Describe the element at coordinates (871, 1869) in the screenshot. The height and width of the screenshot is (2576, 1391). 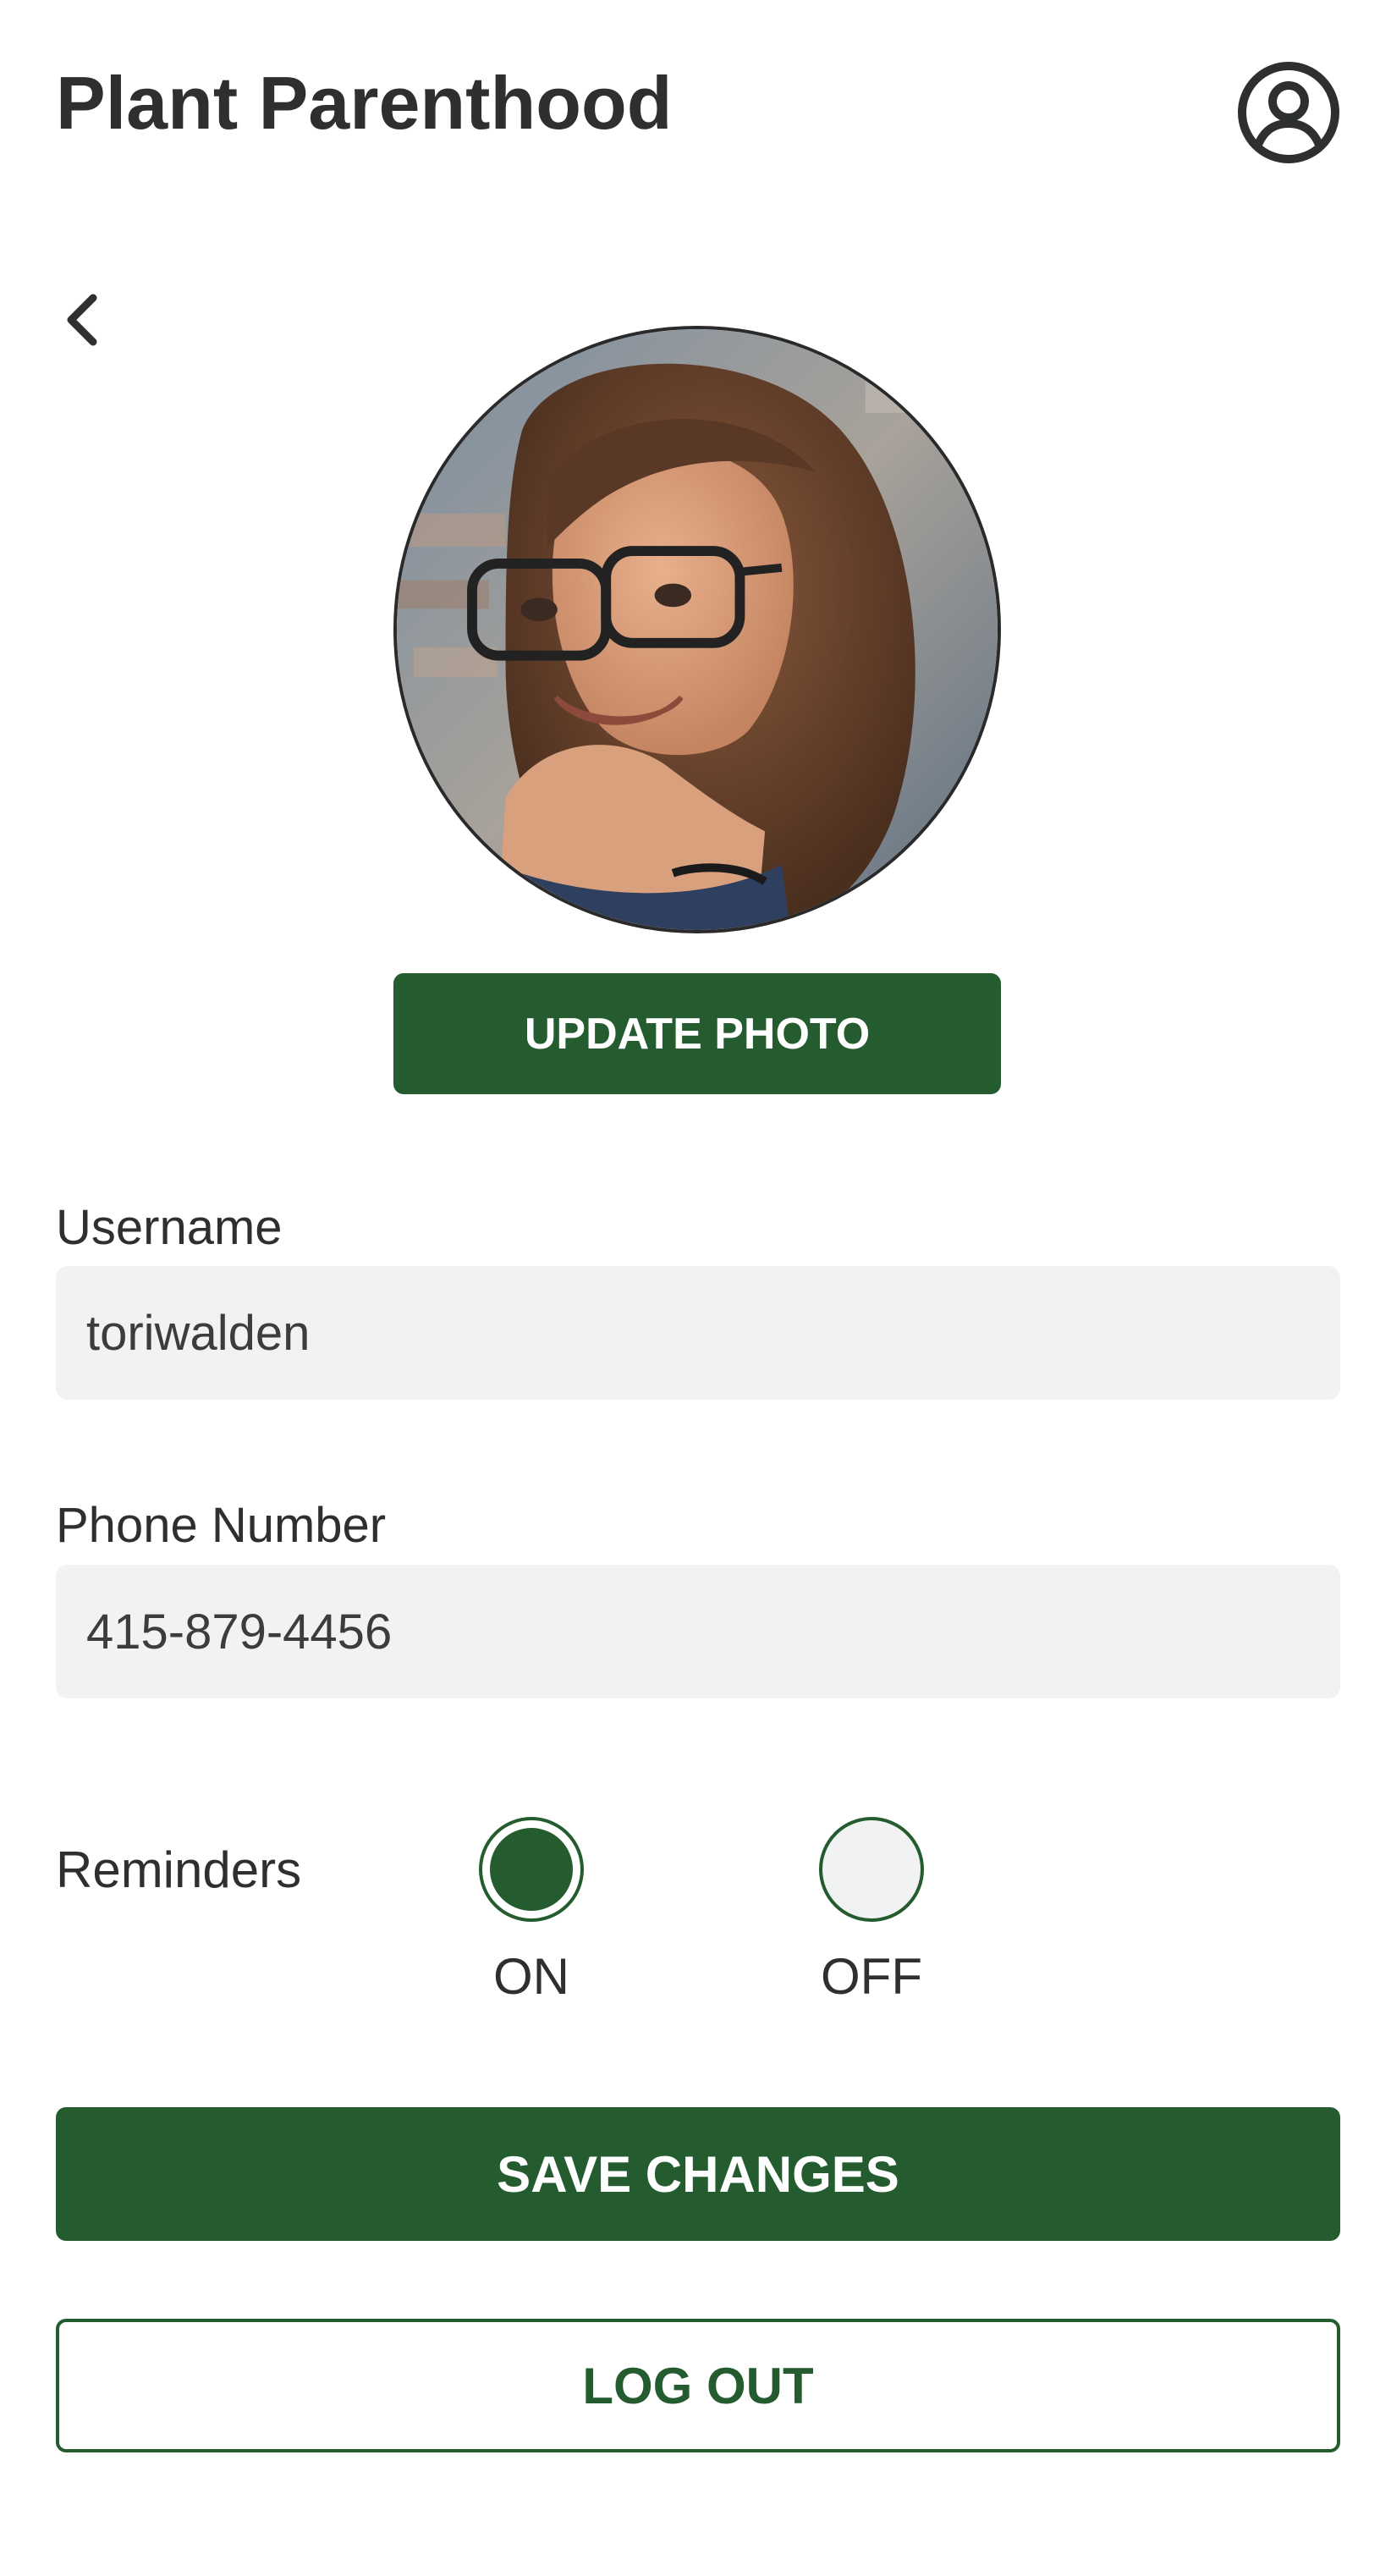
I see `reminders-off-radio` at that location.